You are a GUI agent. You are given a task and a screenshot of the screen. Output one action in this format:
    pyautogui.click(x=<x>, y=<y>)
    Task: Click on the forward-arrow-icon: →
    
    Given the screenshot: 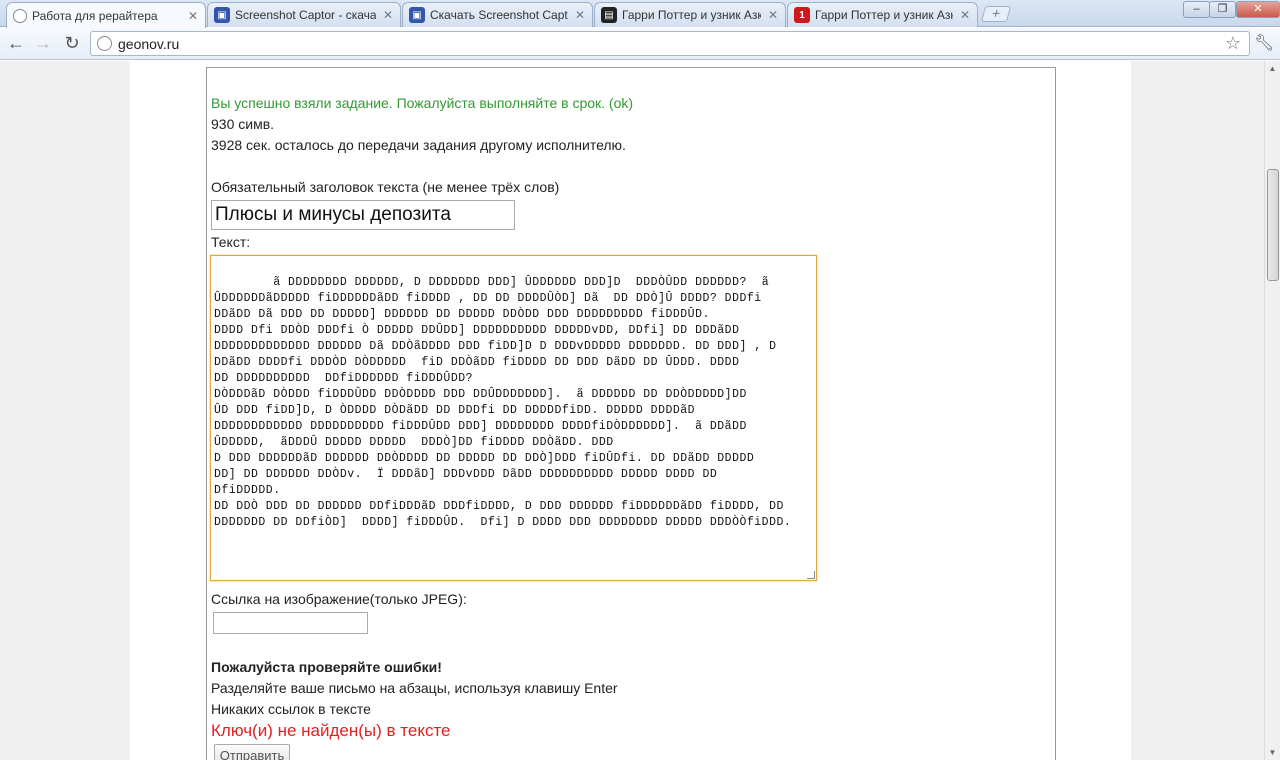 What is the action you would take?
    pyautogui.click(x=43, y=44)
    